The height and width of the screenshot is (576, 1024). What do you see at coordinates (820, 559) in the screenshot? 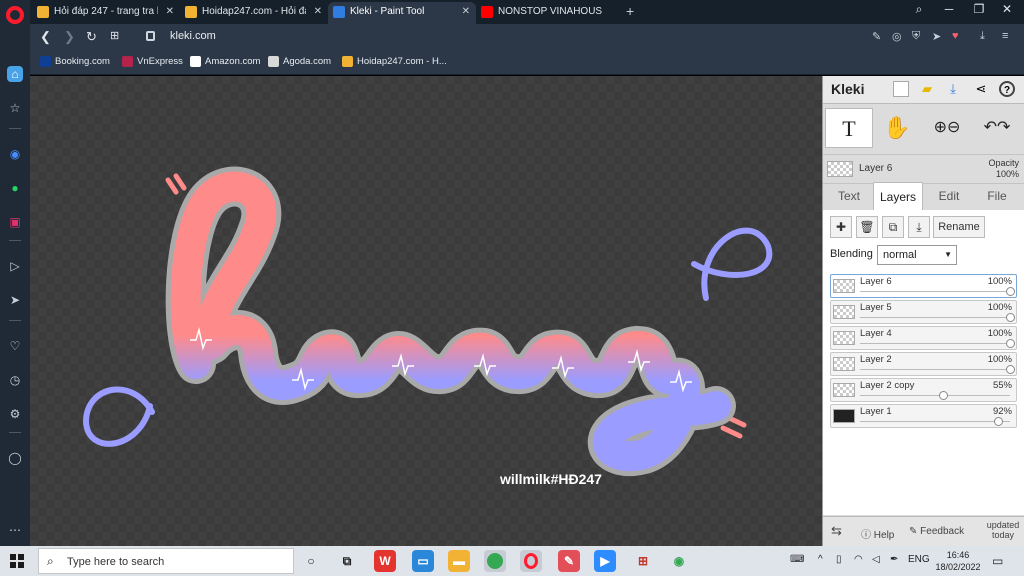
I see `tray-chevron-icon: ^` at bounding box center [820, 559].